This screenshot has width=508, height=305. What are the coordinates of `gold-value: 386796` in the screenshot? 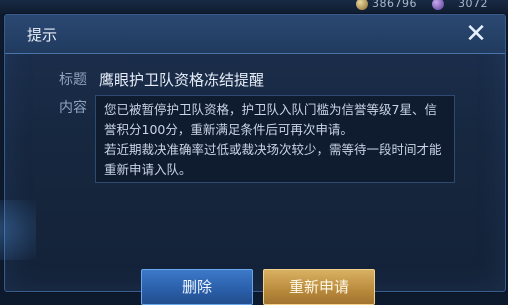 It's located at (394, 5).